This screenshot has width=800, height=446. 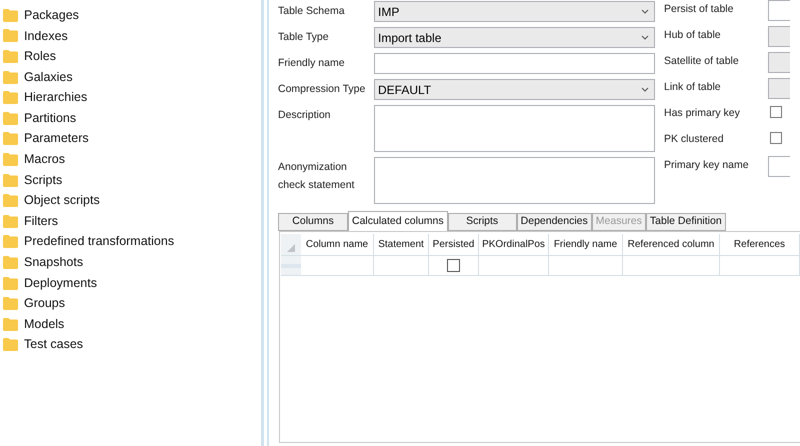 I want to click on tree-item: Filters, so click(x=131, y=221).